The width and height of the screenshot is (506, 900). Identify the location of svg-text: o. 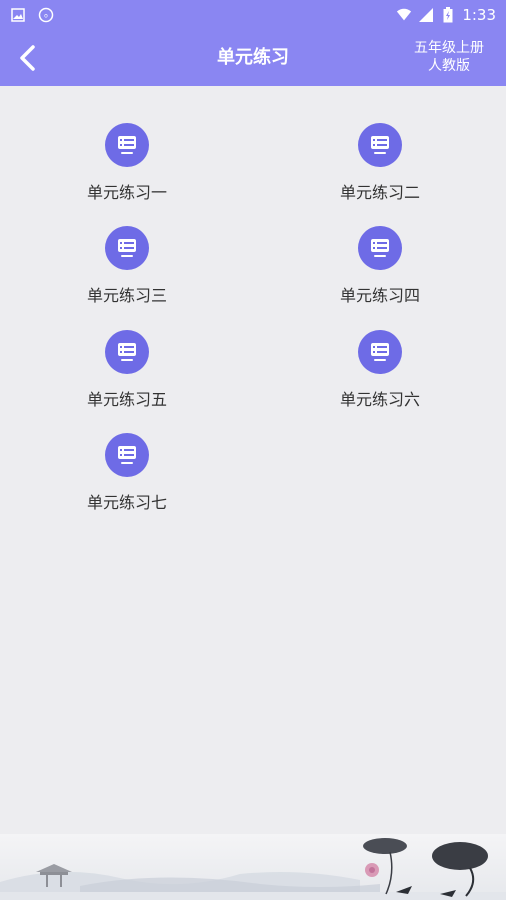
(46, 16).